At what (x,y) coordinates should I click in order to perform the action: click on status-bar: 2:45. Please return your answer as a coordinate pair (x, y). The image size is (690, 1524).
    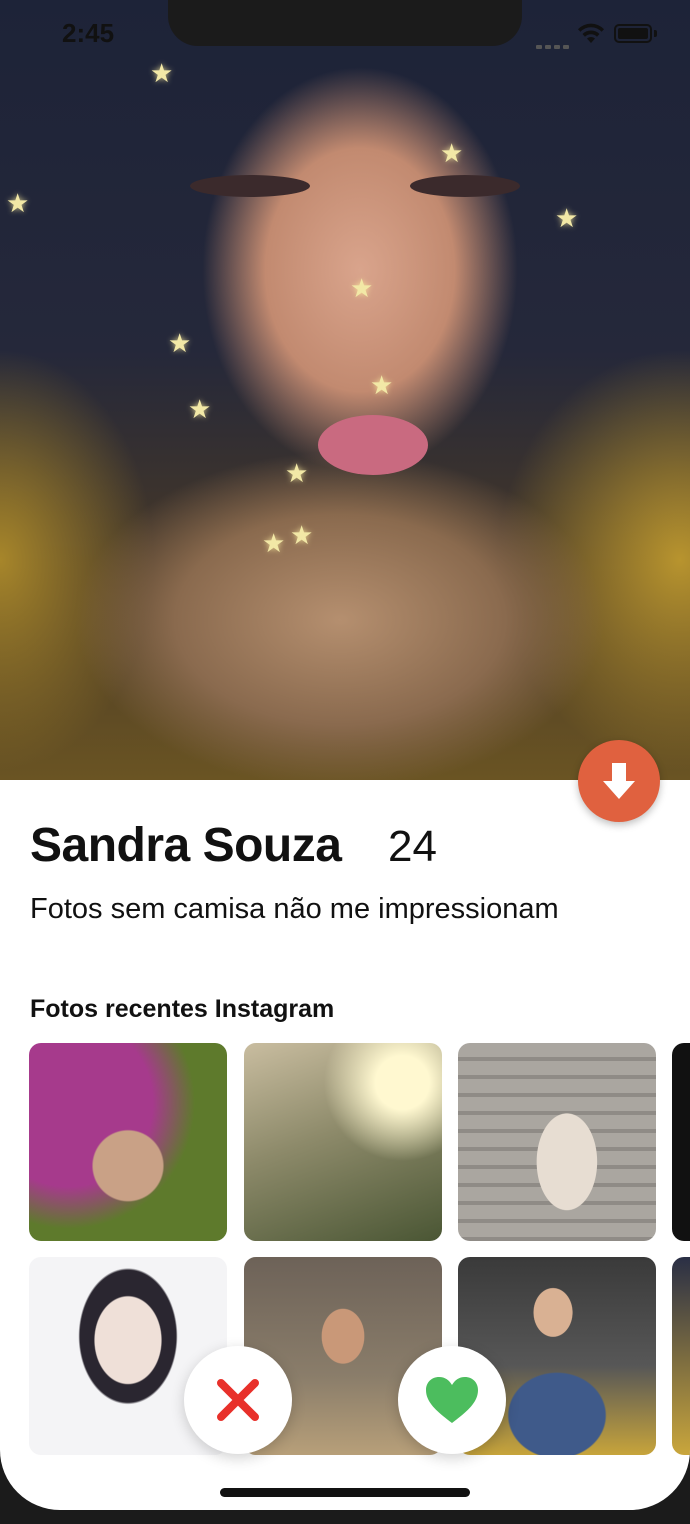
    Looking at the image, I should click on (345, 35).